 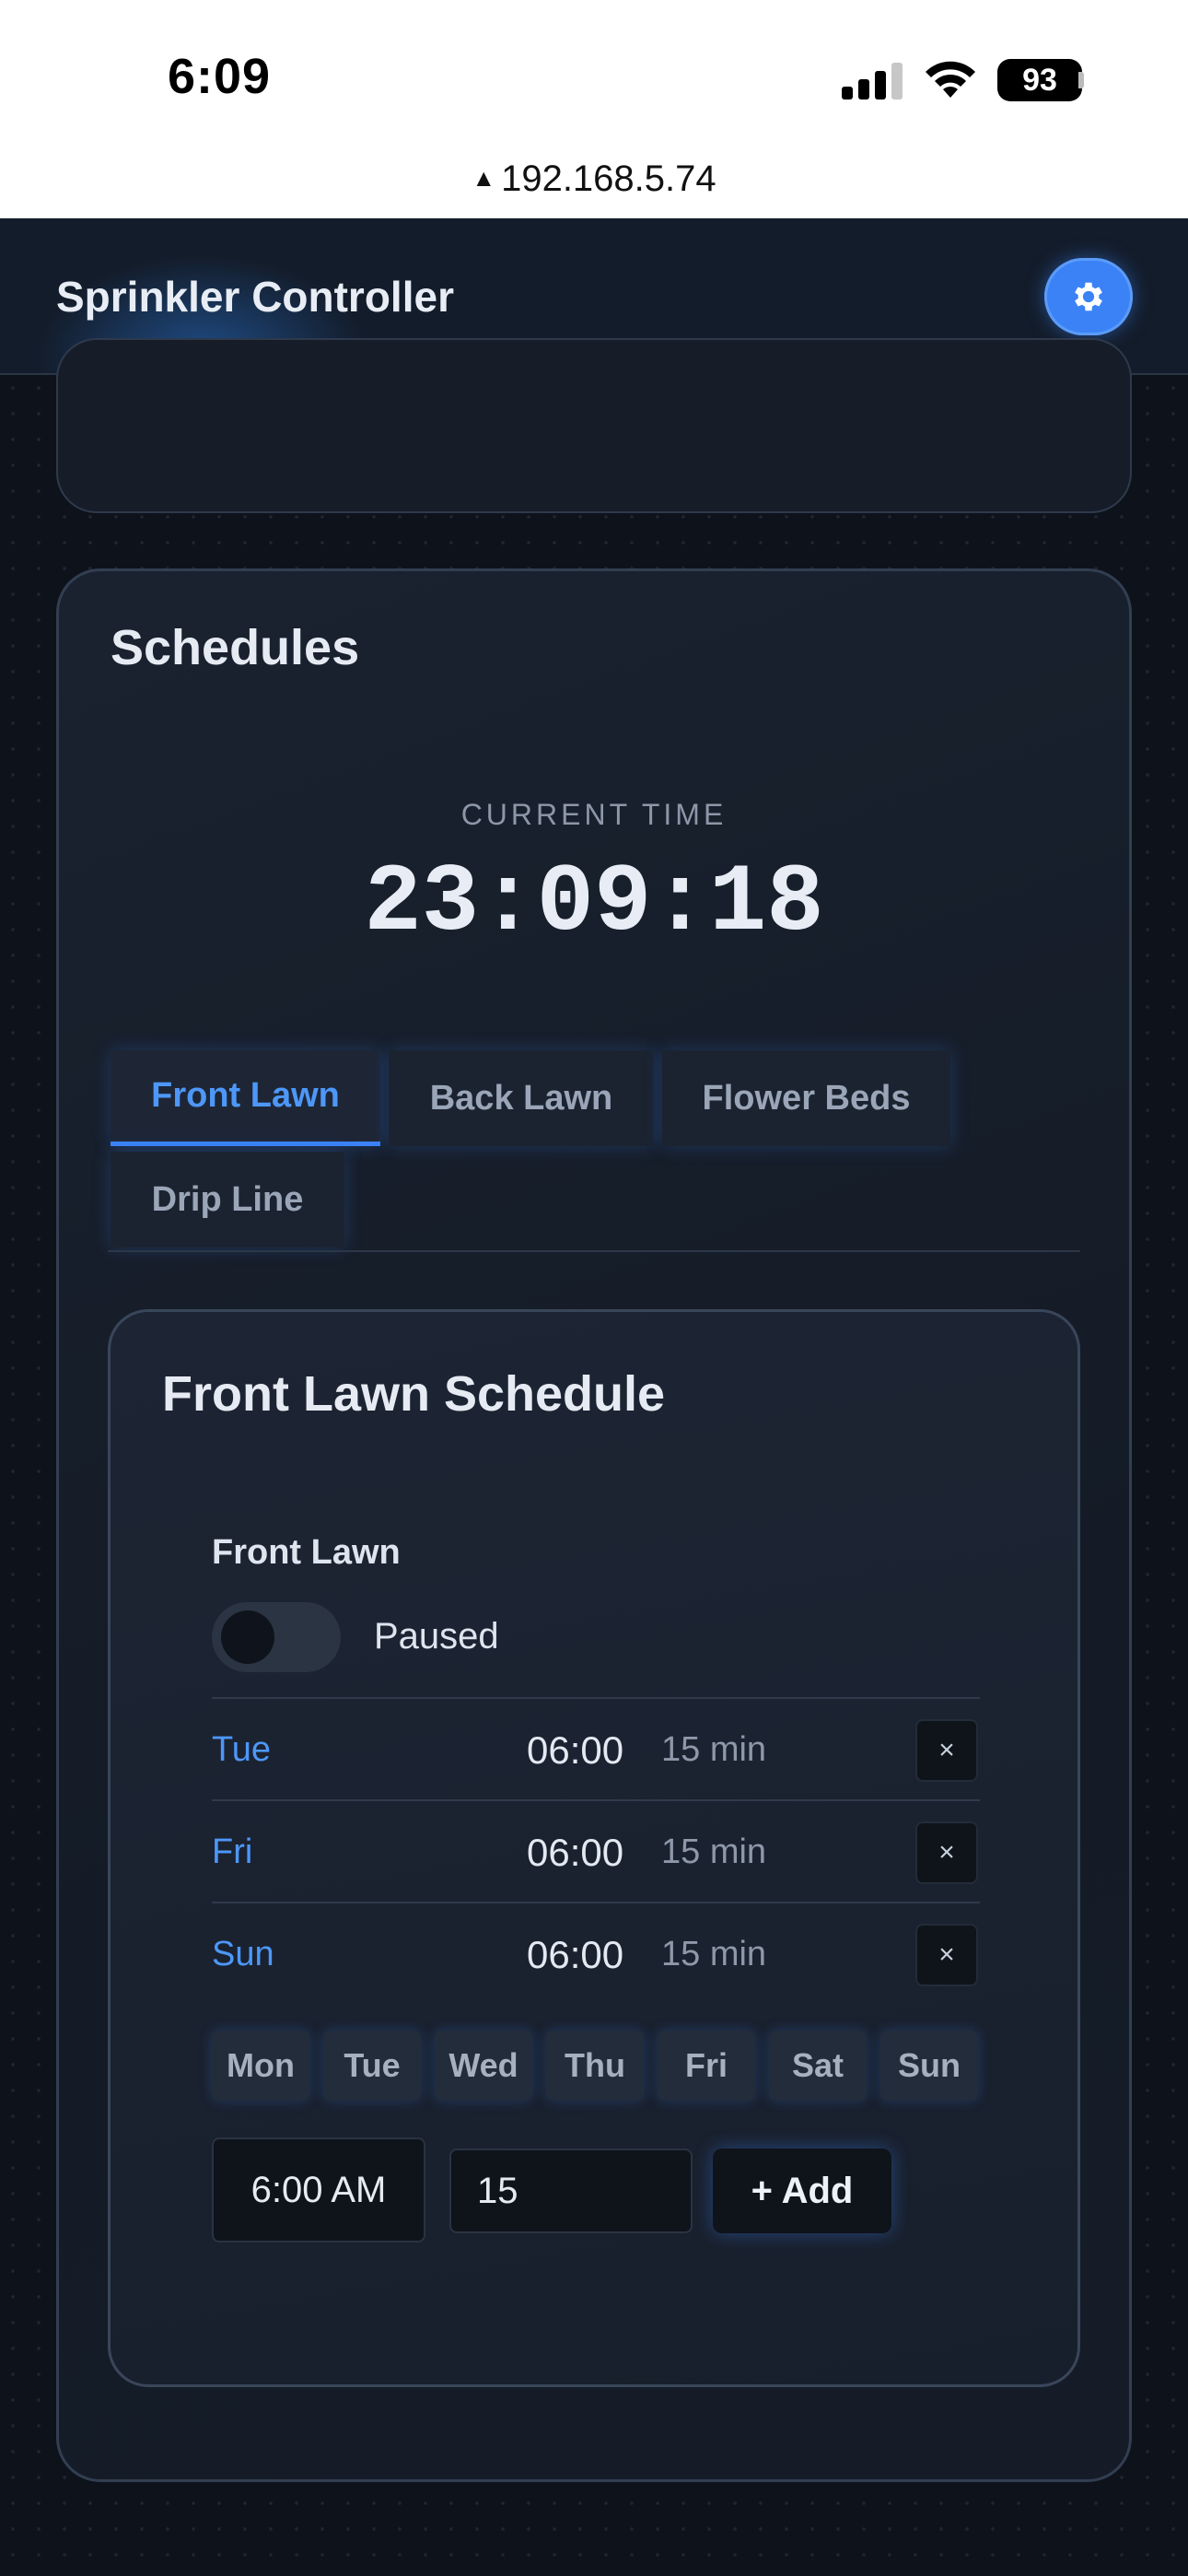 What do you see at coordinates (220, 76) in the screenshot?
I see `status-time: 6:09` at bounding box center [220, 76].